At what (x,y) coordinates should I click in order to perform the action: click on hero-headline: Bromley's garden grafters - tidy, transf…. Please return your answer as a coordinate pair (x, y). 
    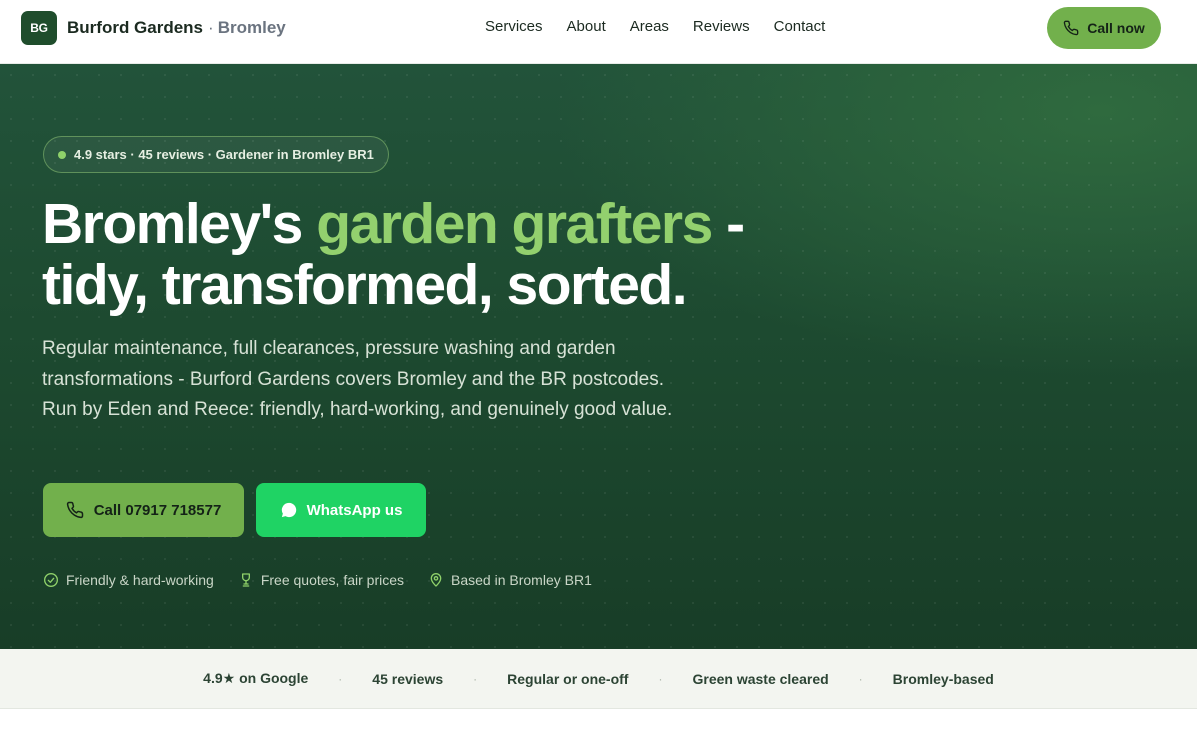
    Looking at the image, I should click on (432, 255).